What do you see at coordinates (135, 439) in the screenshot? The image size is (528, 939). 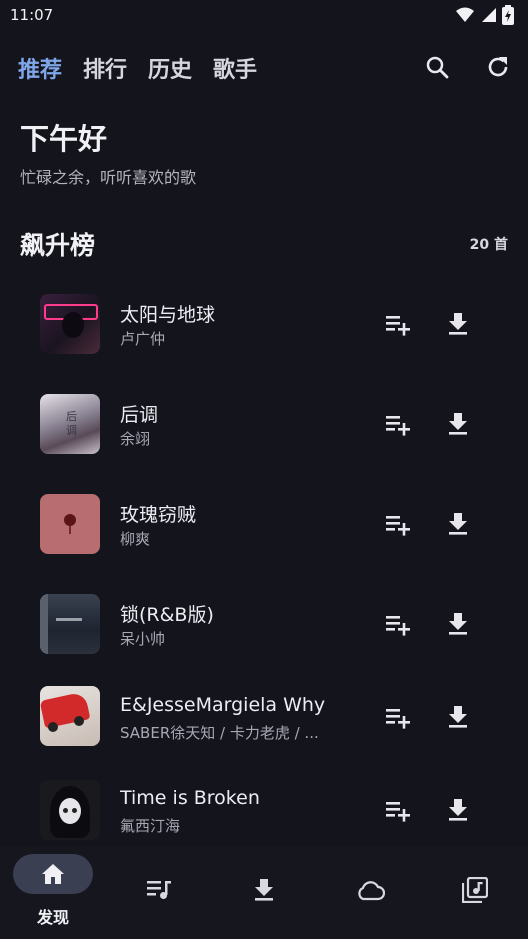 I see `song-artist: 余翊` at bounding box center [135, 439].